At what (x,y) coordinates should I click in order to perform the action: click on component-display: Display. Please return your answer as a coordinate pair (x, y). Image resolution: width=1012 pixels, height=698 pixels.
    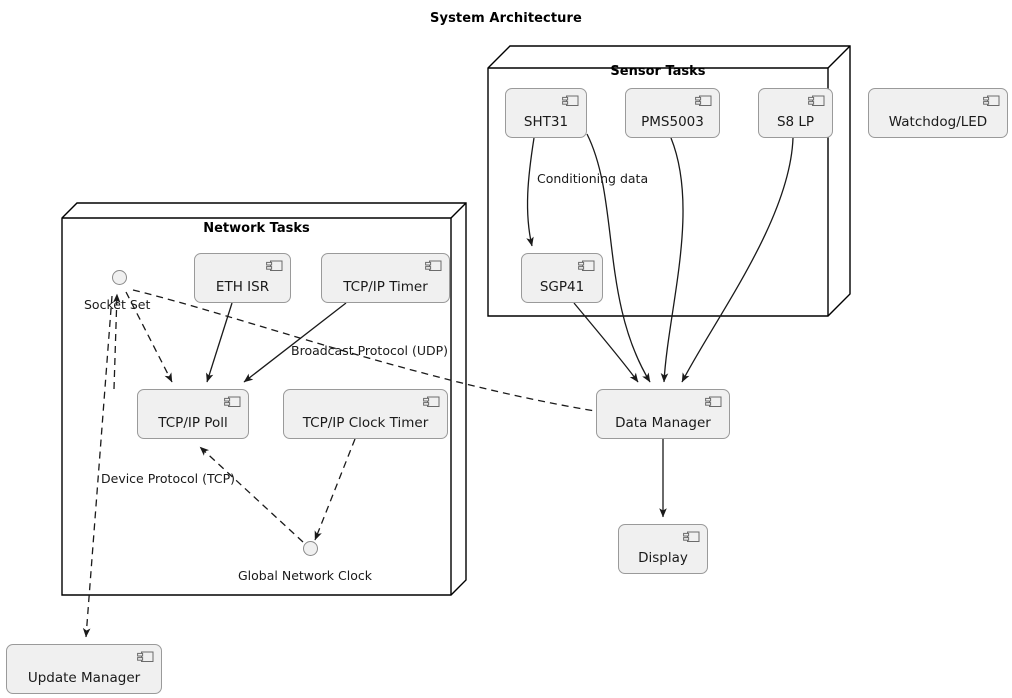
    Looking at the image, I should click on (663, 549).